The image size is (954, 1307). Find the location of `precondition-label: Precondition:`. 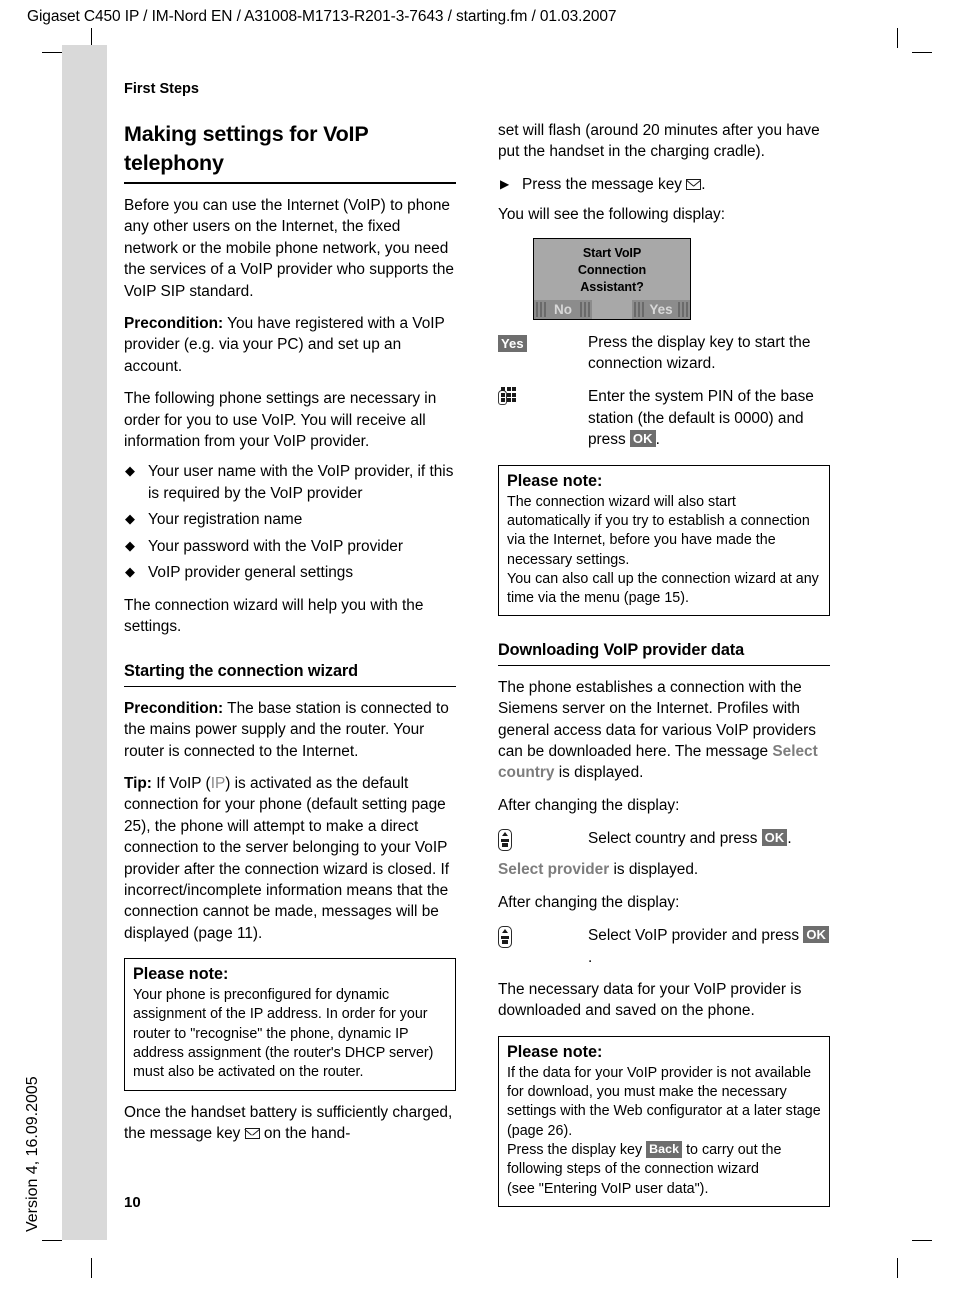

precondition-label: Precondition: is located at coordinates (174, 324).